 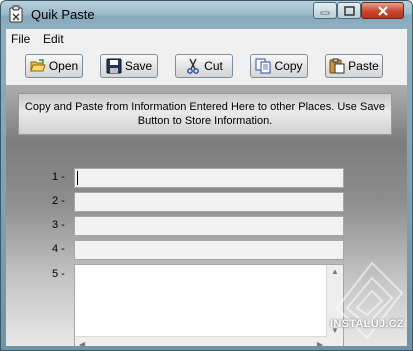 What do you see at coordinates (288, 66) in the screenshot?
I see `copy-button-label: Copy` at bounding box center [288, 66].